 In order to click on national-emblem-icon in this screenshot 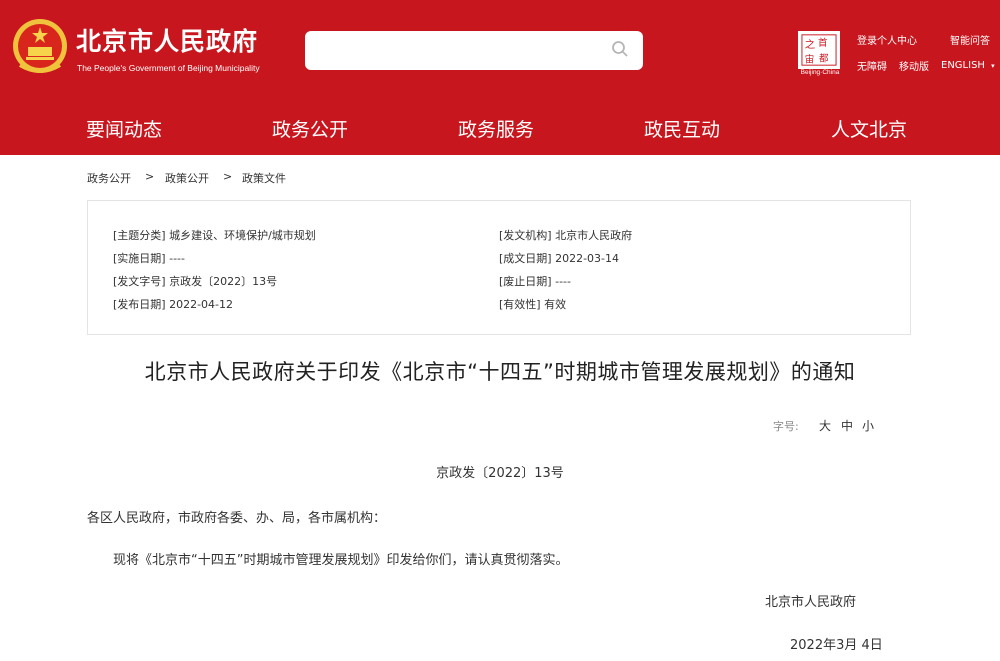, I will do `click(40, 46)`.